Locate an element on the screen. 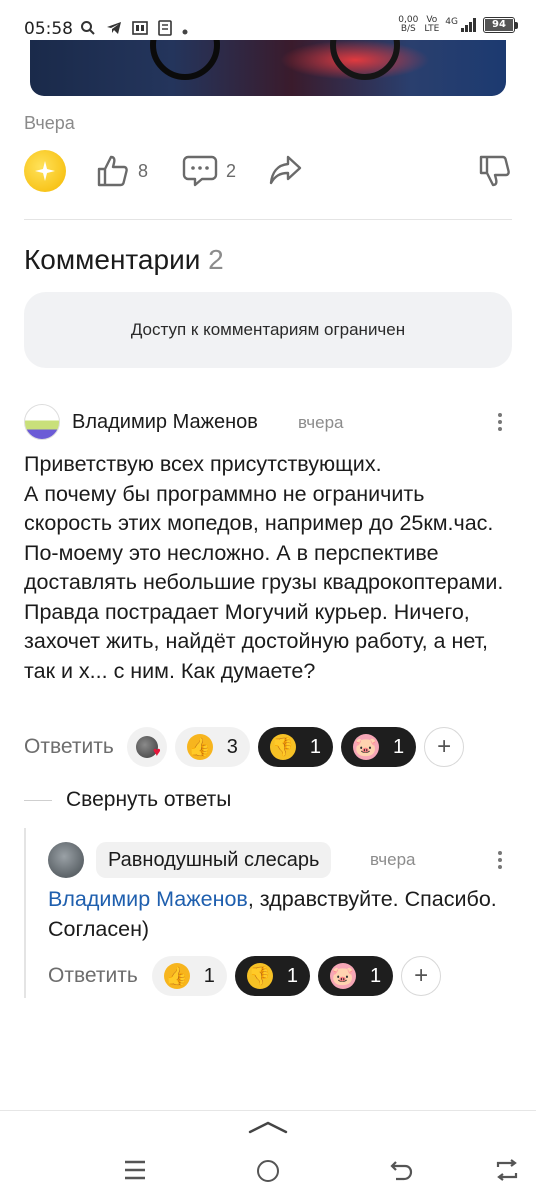 The height and width of the screenshot is (1200, 536). reactor-avatar: ♥ is located at coordinates (146, 747).